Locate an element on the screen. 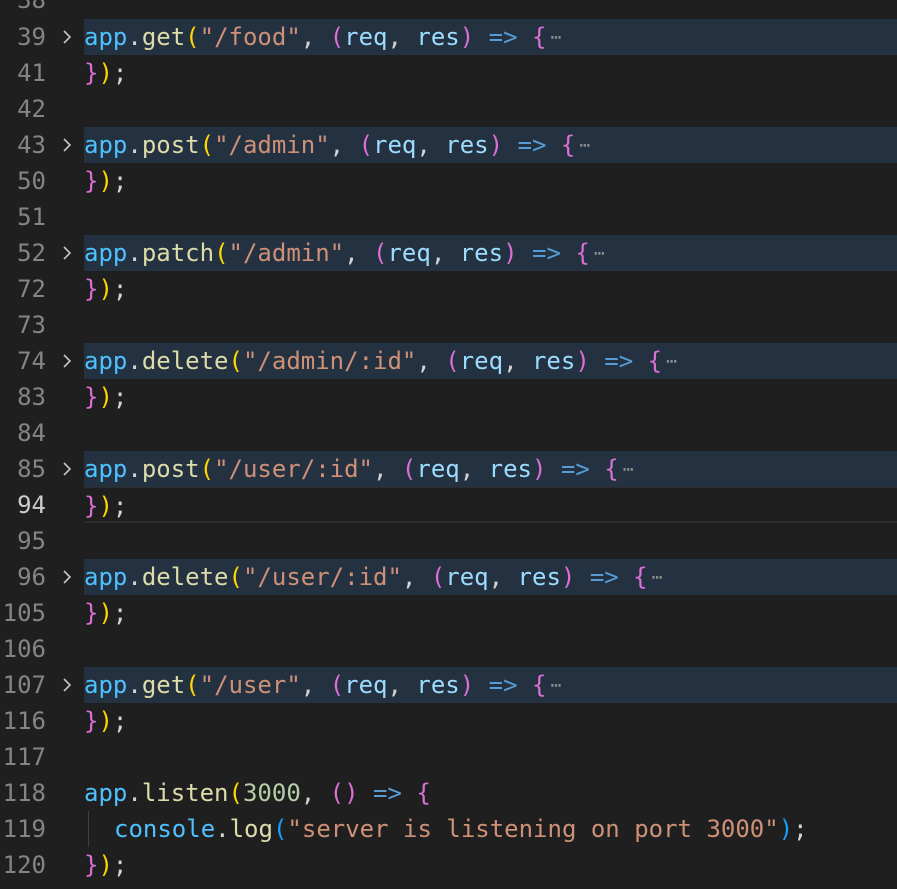 This screenshot has height=889, width=897. code-line: 84 is located at coordinates (448, 433).